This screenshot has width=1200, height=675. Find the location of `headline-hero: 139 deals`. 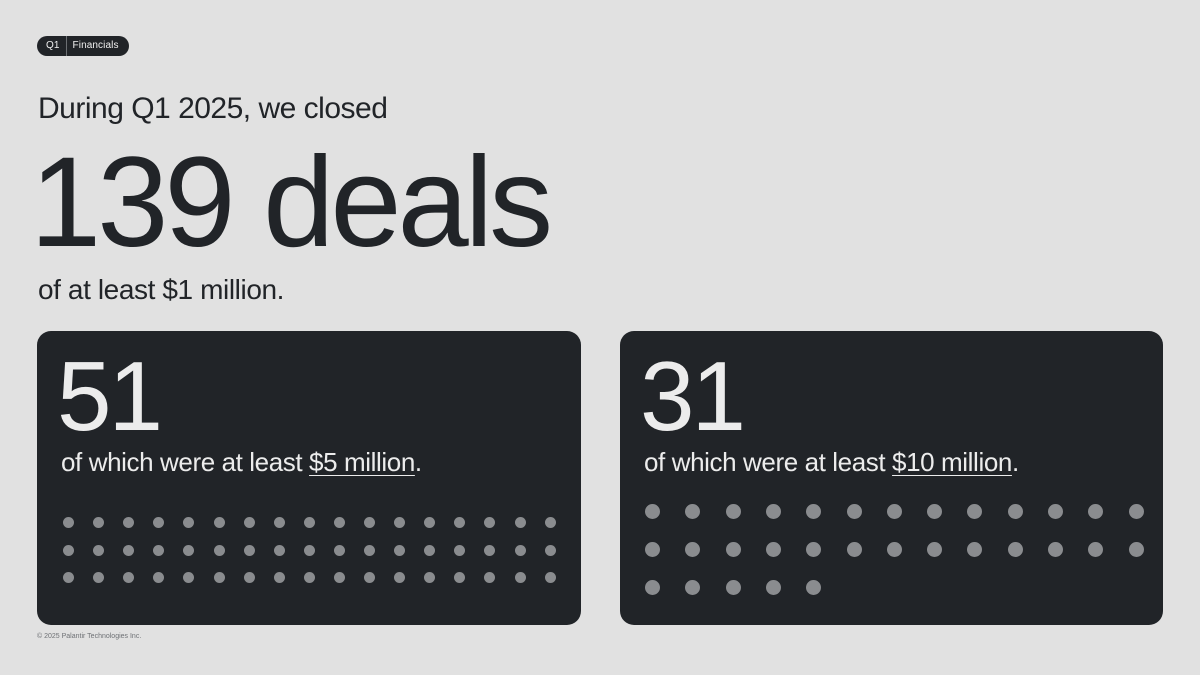

headline-hero: 139 deals is located at coordinates (291, 202).